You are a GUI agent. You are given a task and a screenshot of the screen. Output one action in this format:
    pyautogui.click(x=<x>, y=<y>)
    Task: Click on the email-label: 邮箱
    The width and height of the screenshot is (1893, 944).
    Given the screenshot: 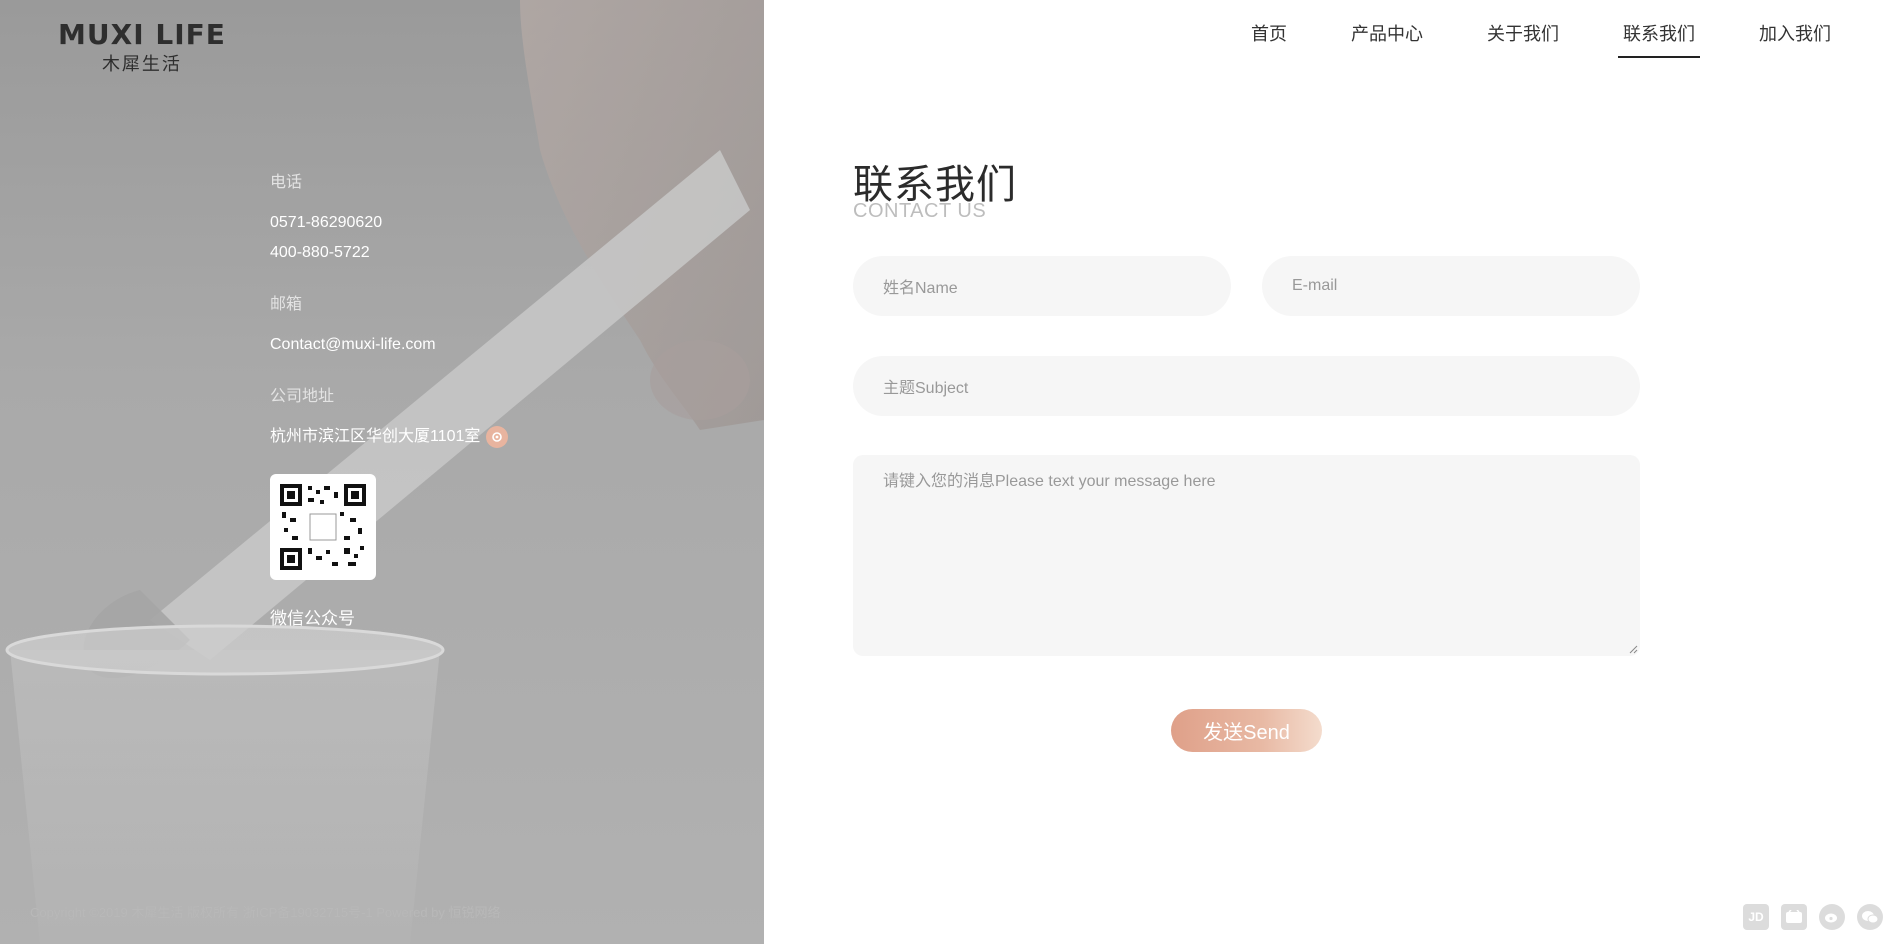 What is the action you would take?
    pyautogui.click(x=286, y=304)
    